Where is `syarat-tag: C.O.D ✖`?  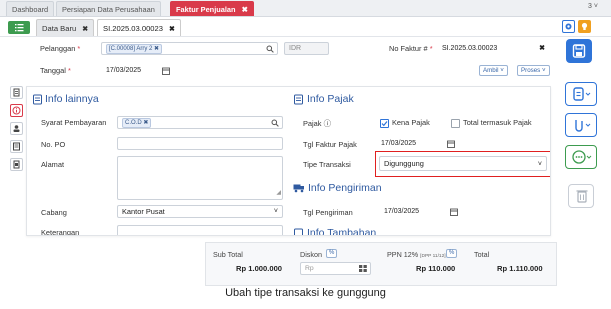 syarat-tag: C.O.D ✖ is located at coordinates (137, 123).